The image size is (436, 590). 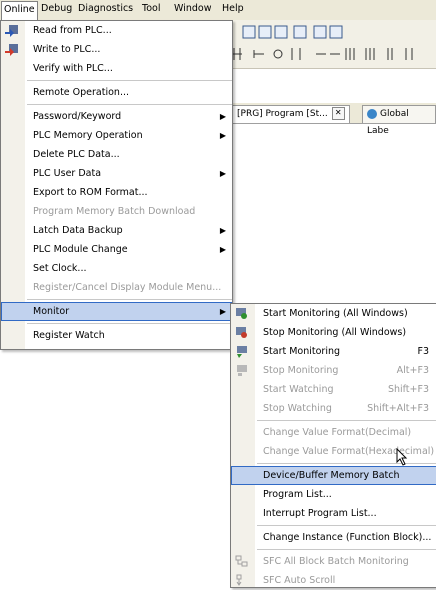 I want to click on menu-item-label: Start Monitoring (All Windows), so click(x=335, y=313).